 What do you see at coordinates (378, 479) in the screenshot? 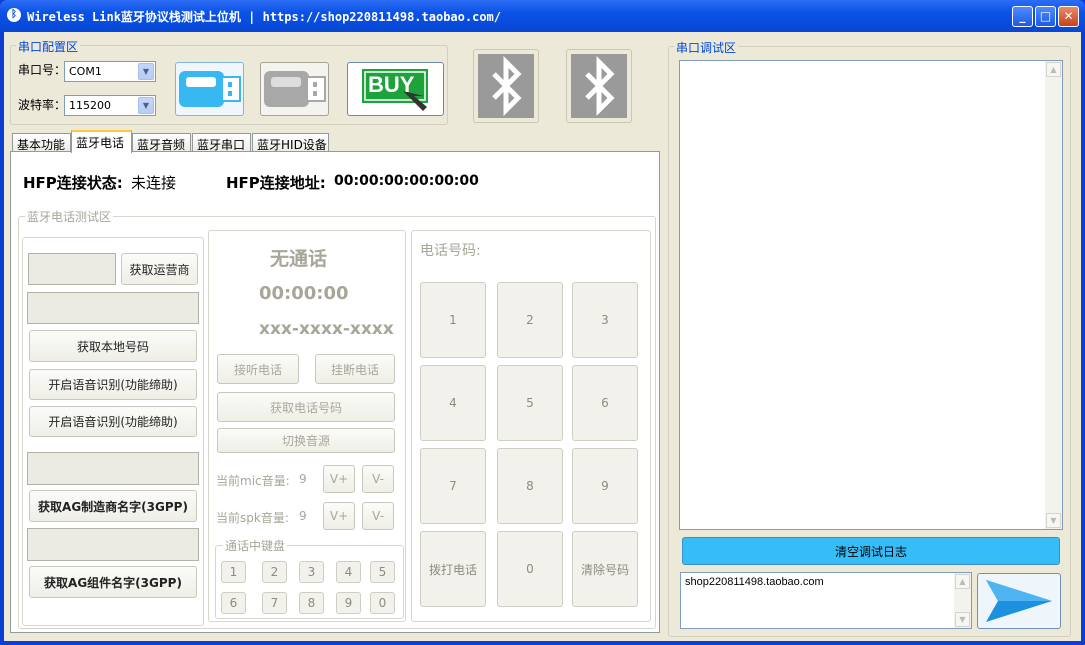
I see `mic-volume-down-button: V-` at bounding box center [378, 479].